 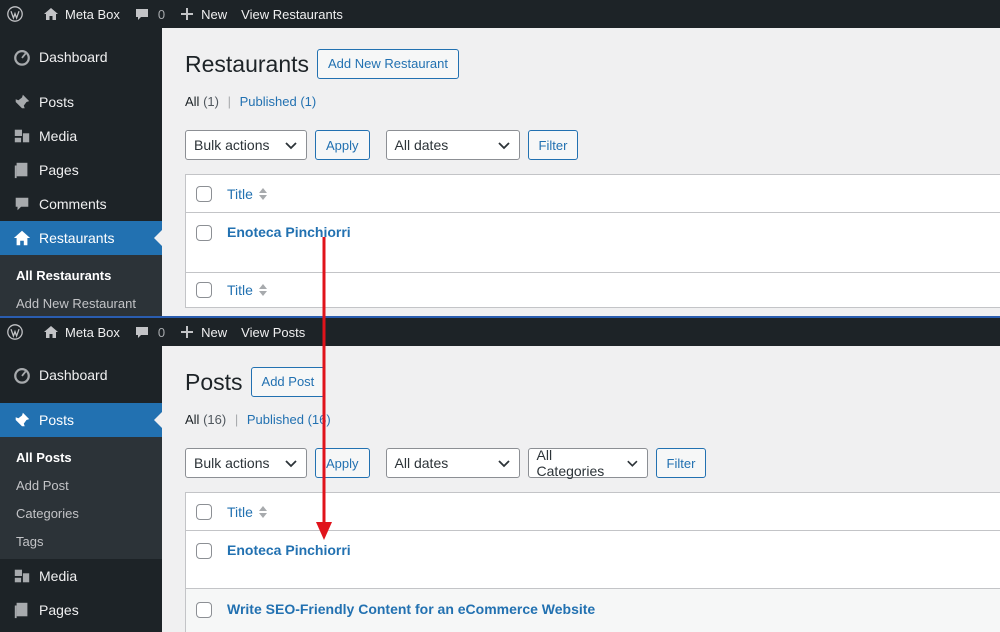 I want to click on title-column-footer: Title, so click(x=247, y=290).